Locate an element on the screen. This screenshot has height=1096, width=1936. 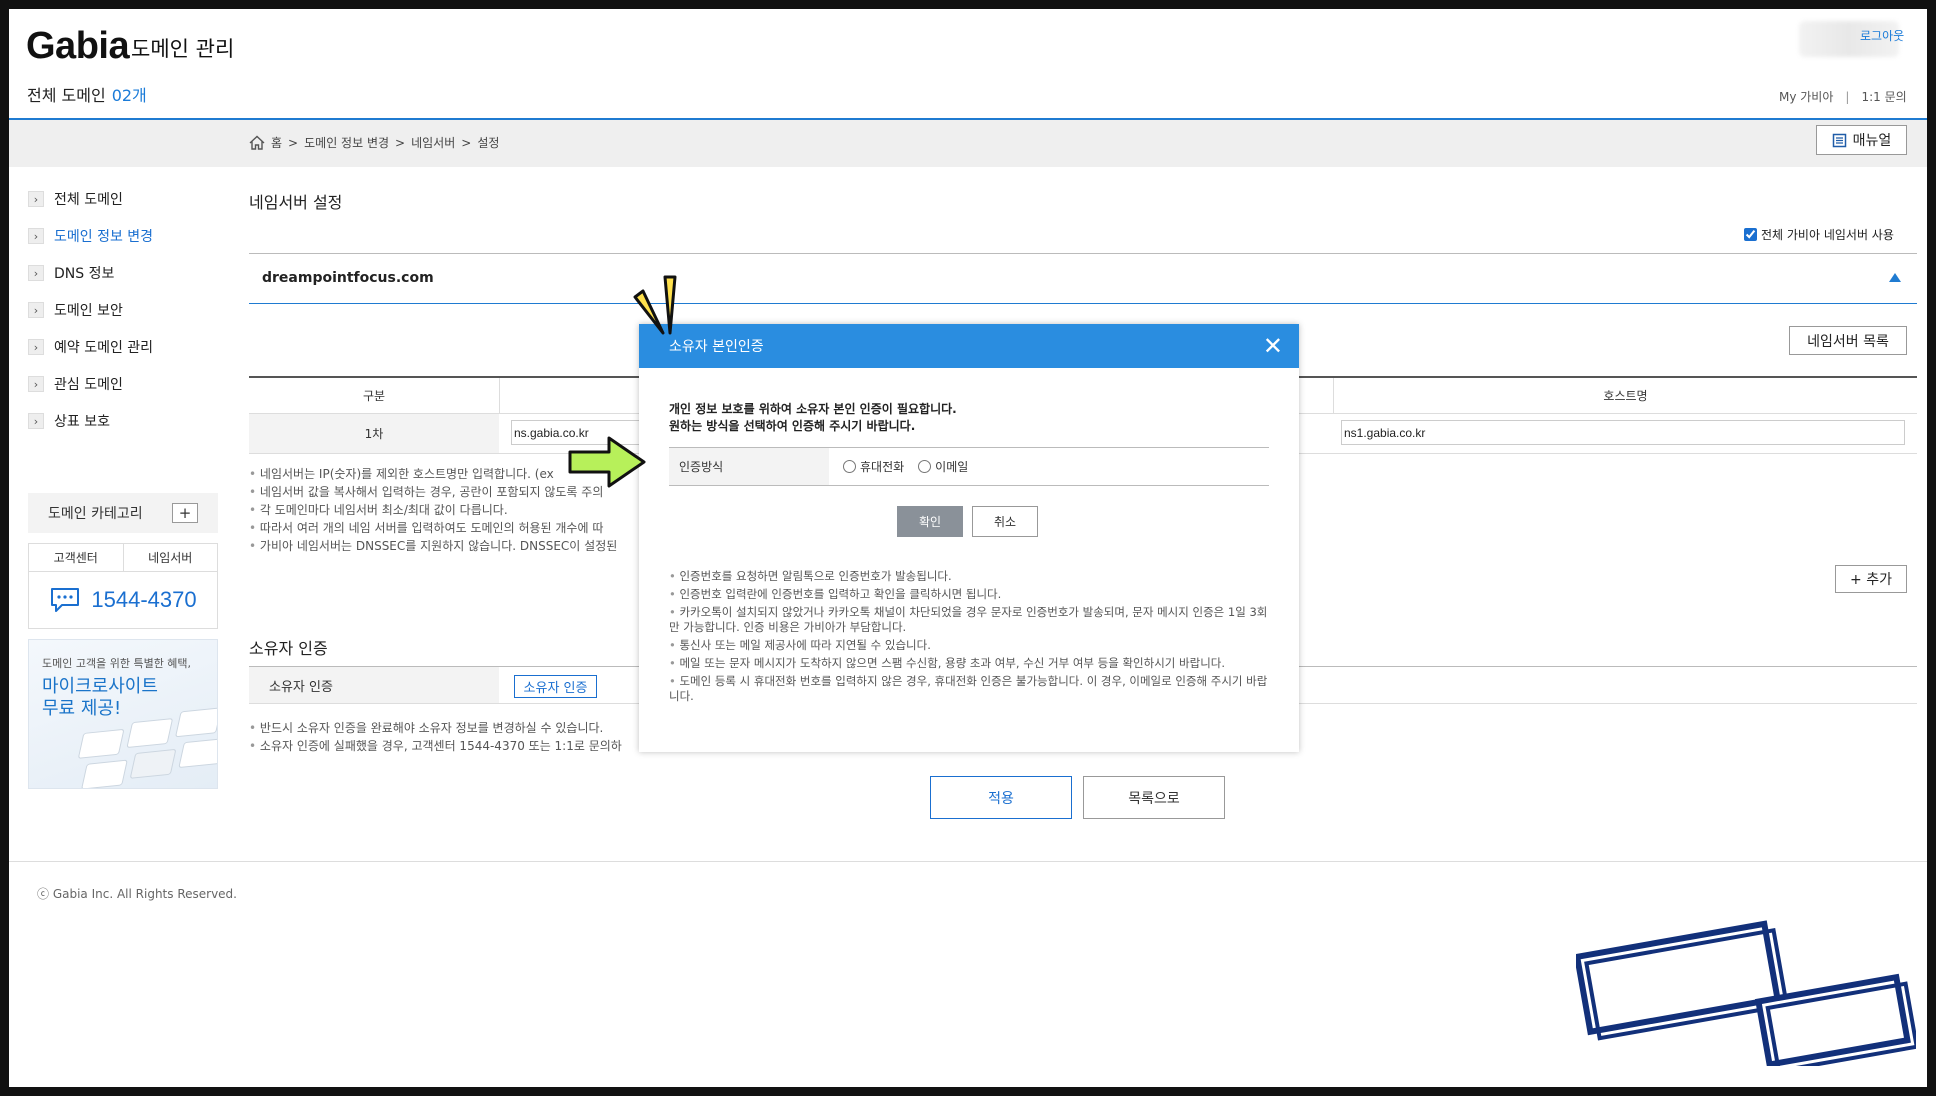
close-icon: ✕ is located at coordinates (1273, 346).